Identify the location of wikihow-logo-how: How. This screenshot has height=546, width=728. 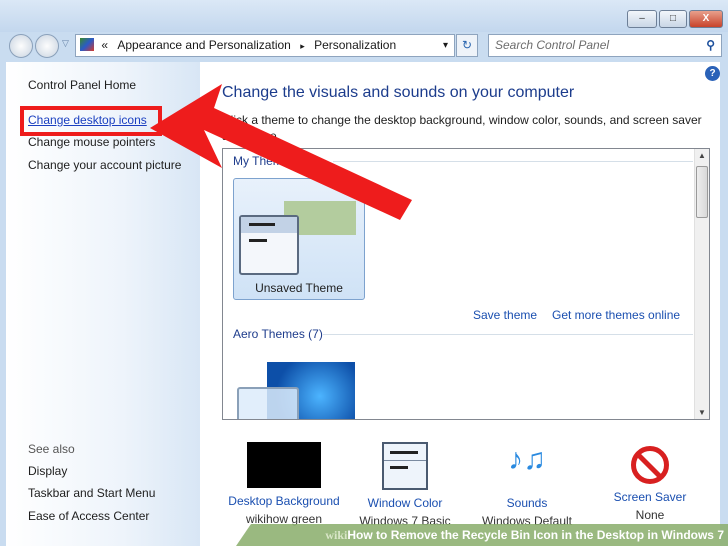
(360, 535).